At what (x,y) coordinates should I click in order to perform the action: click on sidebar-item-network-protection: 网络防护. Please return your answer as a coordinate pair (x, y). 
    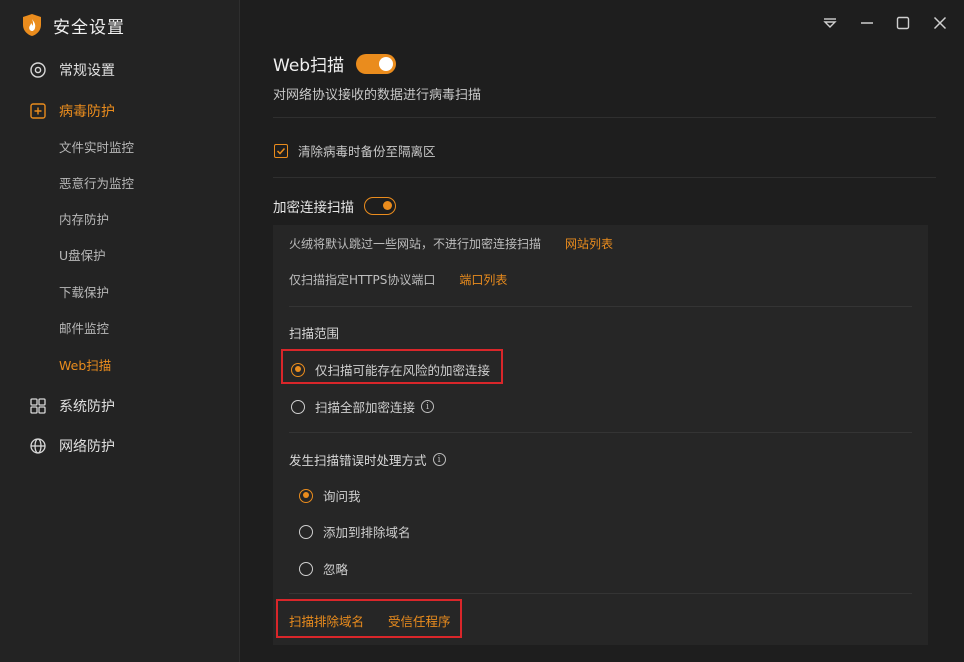
    Looking at the image, I should click on (71, 446).